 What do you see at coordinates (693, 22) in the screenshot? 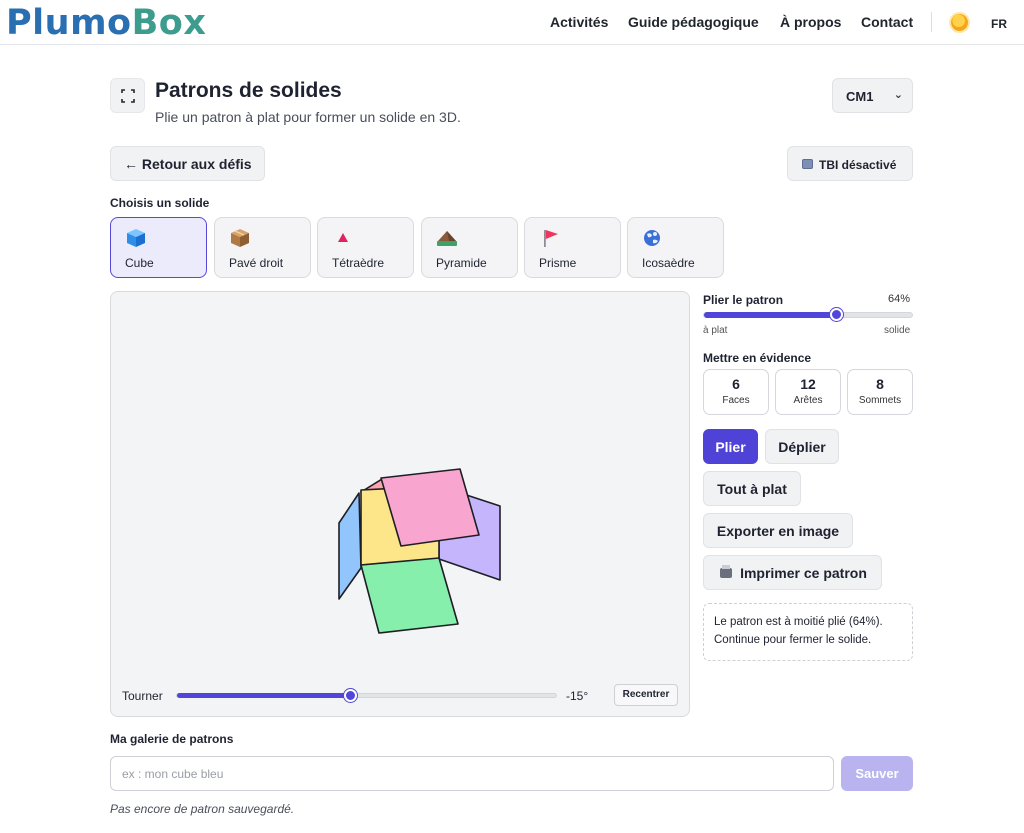
I see `nav-link-guide: Guide pédagogique` at bounding box center [693, 22].